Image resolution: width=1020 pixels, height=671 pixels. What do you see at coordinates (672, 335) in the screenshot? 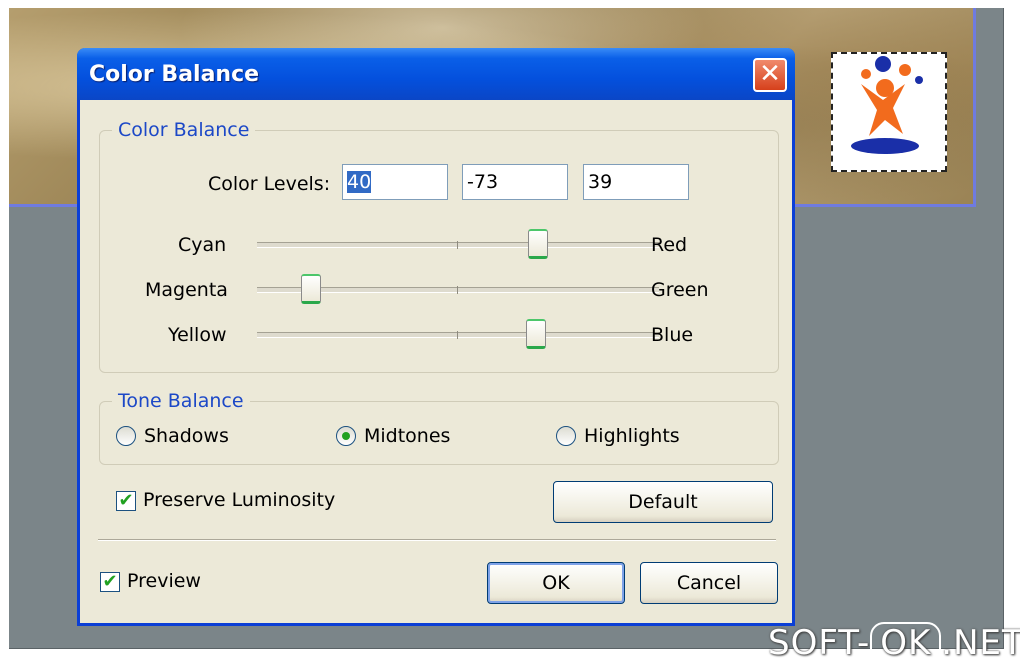
I see `blue-label: Blue` at bounding box center [672, 335].